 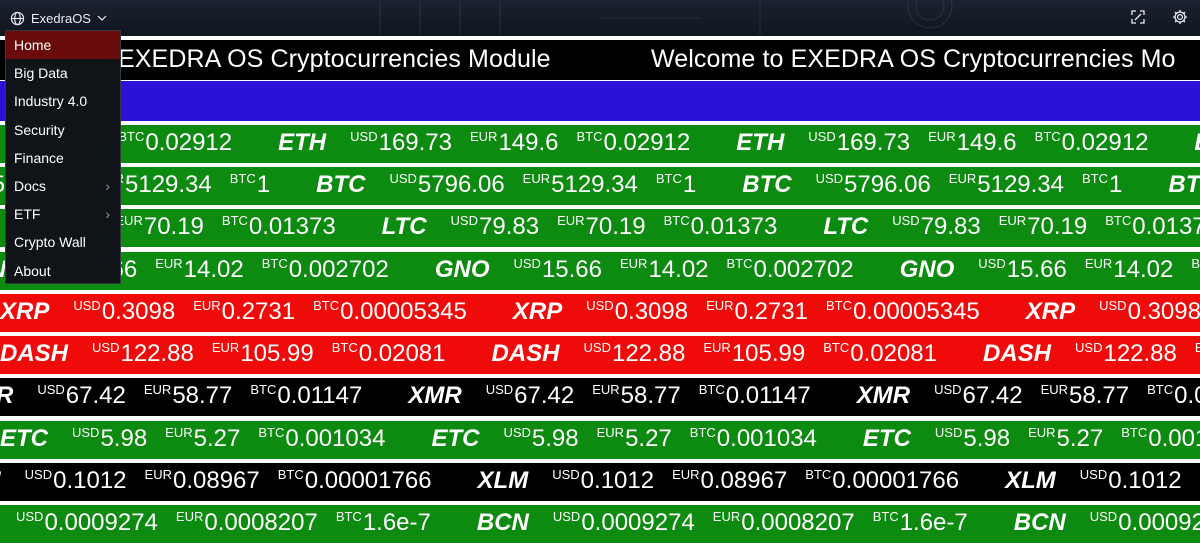 I want to click on eur-price: 58.77, so click(x=202, y=395).